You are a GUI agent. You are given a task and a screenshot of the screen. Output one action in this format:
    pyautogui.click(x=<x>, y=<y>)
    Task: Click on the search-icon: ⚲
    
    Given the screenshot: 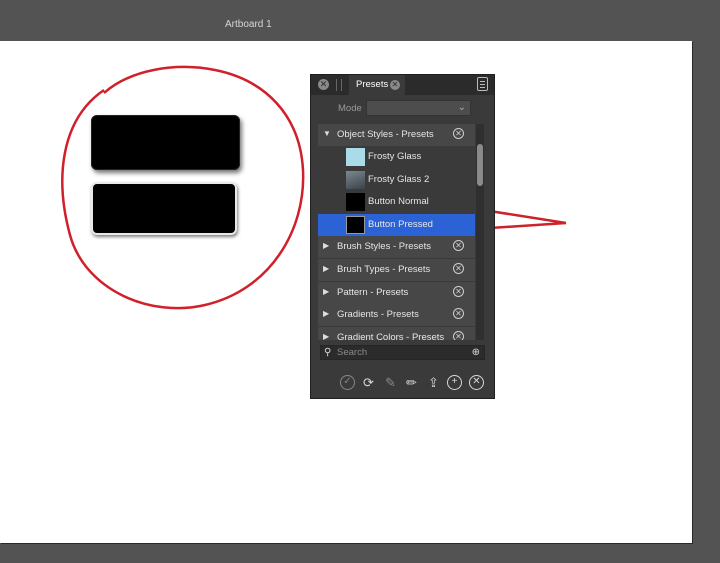 What is the action you would take?
    pyautogui.click(x=328, y=352)
    